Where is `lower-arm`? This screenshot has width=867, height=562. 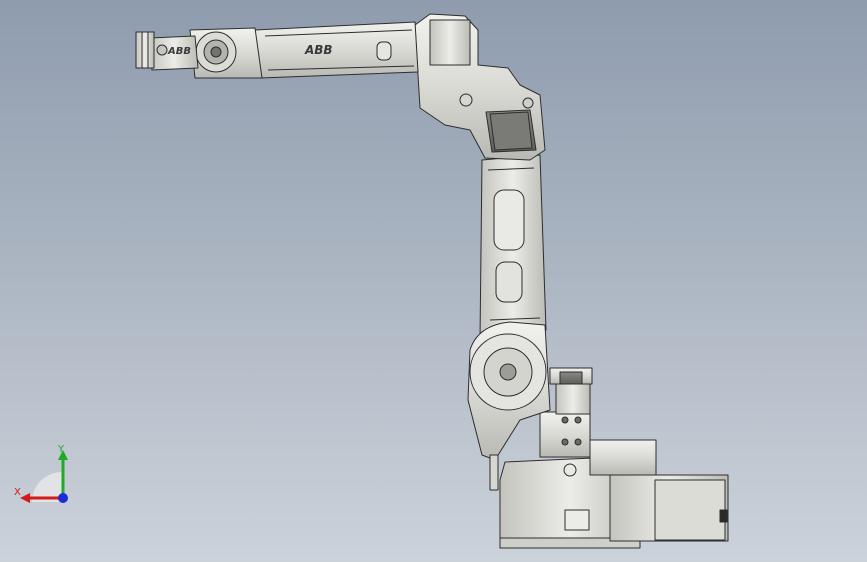 lower-arm is located at coordinates (513, 247).